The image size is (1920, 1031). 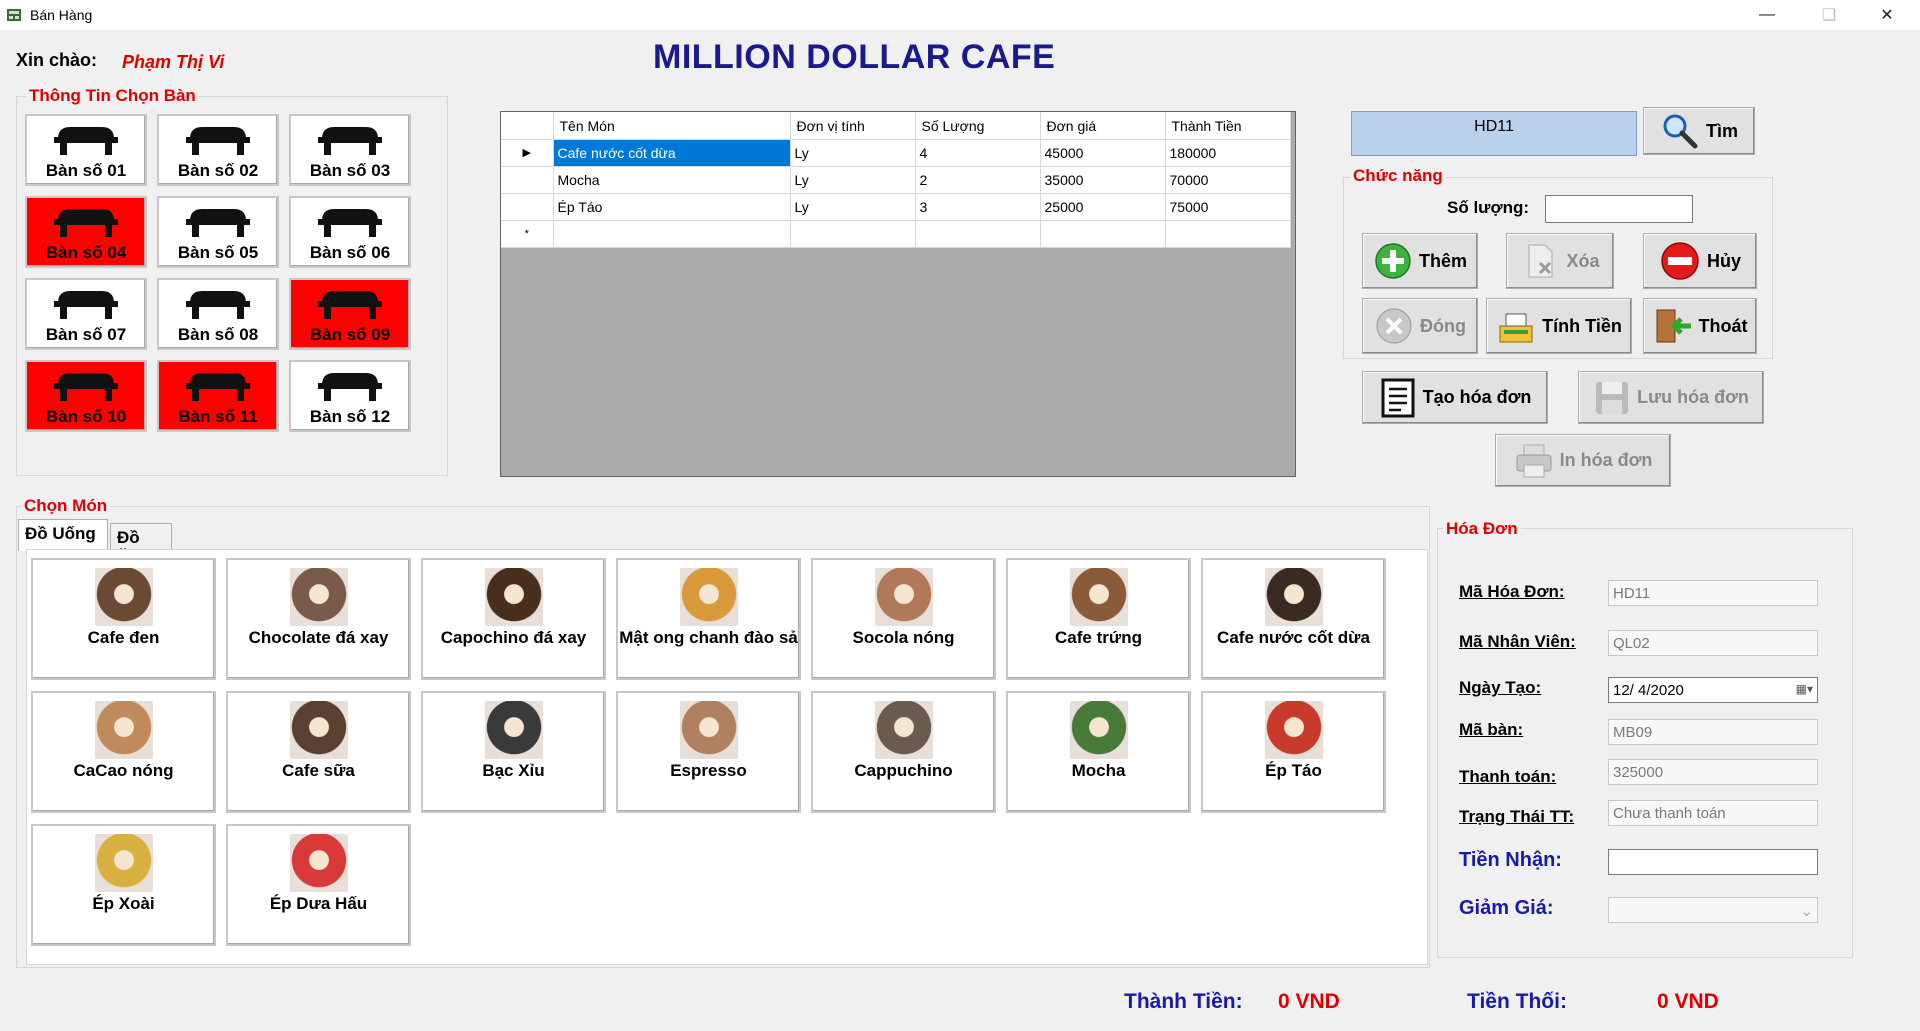 What do you see at coordinates (903, 619) in the screenshot?
I see `menu-item-button: Socola nóng` at bounding box center [903, 619].